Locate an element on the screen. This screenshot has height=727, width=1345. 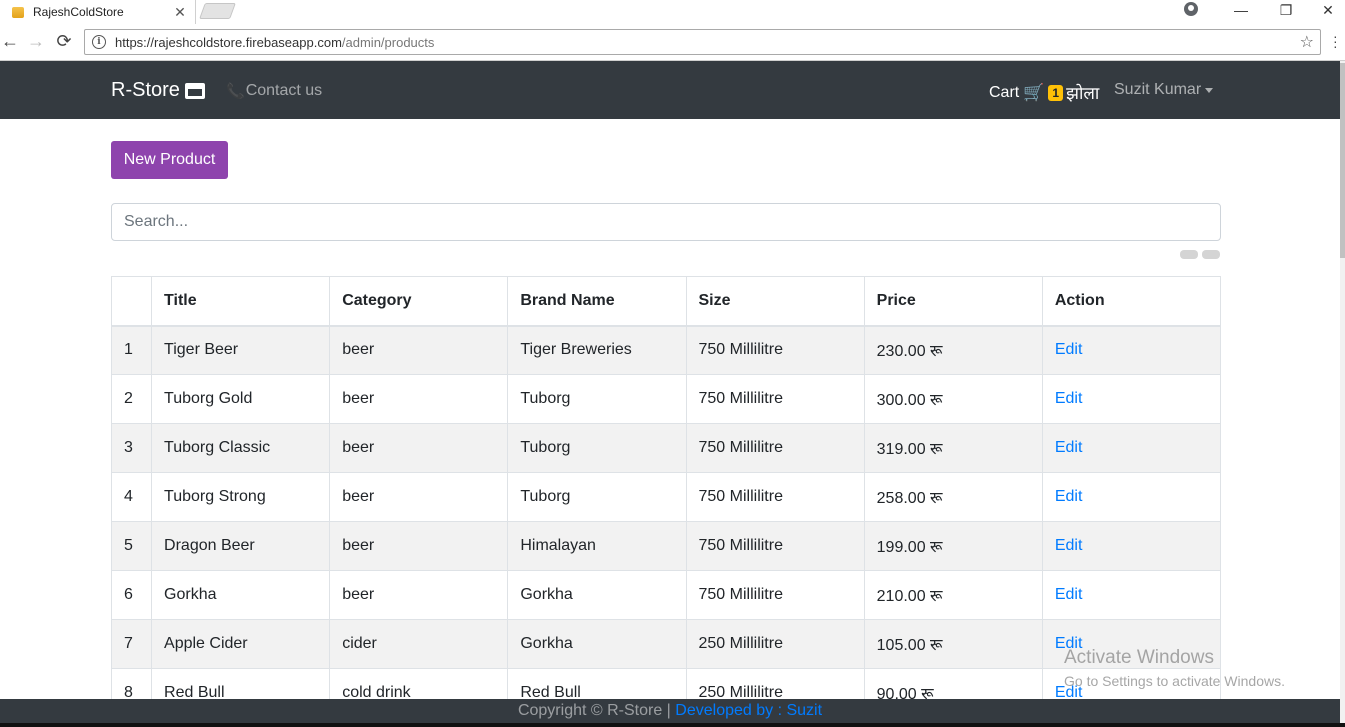
column-header-price: Price is located at coordinates (953, 301).